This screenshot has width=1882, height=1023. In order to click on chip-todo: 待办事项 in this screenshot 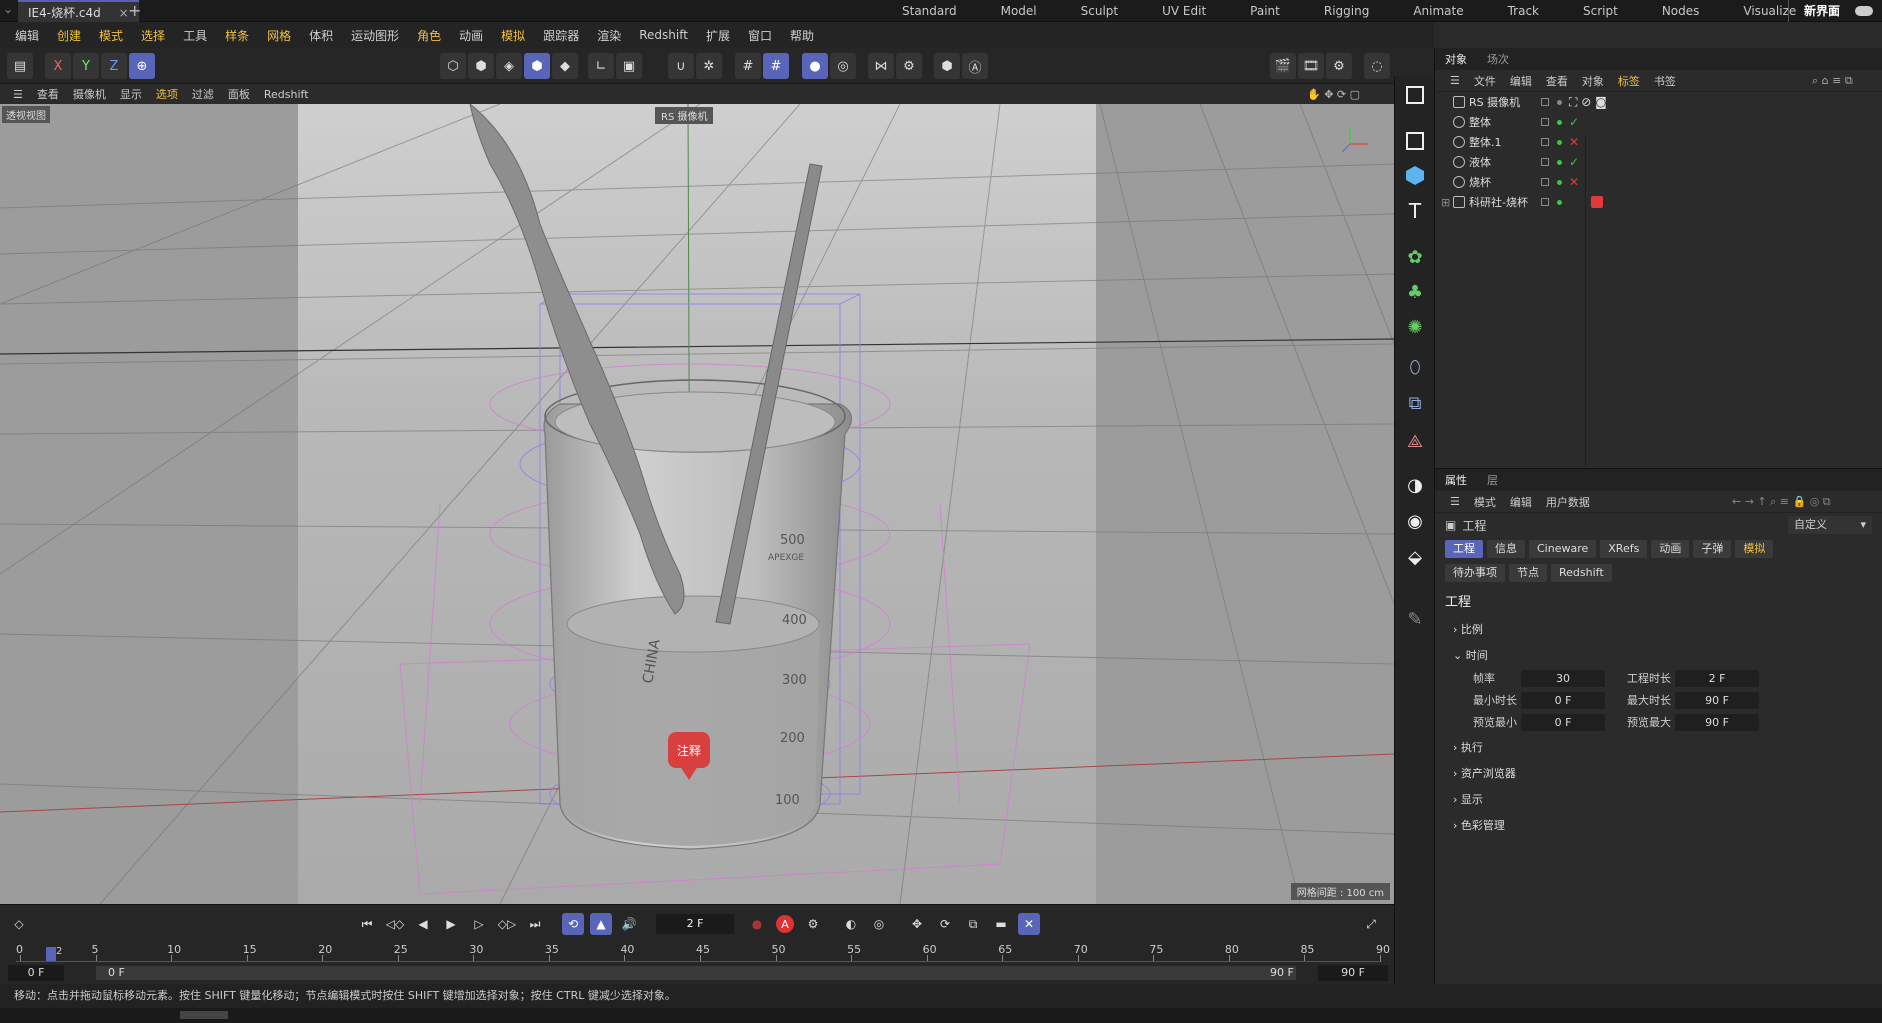, I will do `click(1475, 573)`.